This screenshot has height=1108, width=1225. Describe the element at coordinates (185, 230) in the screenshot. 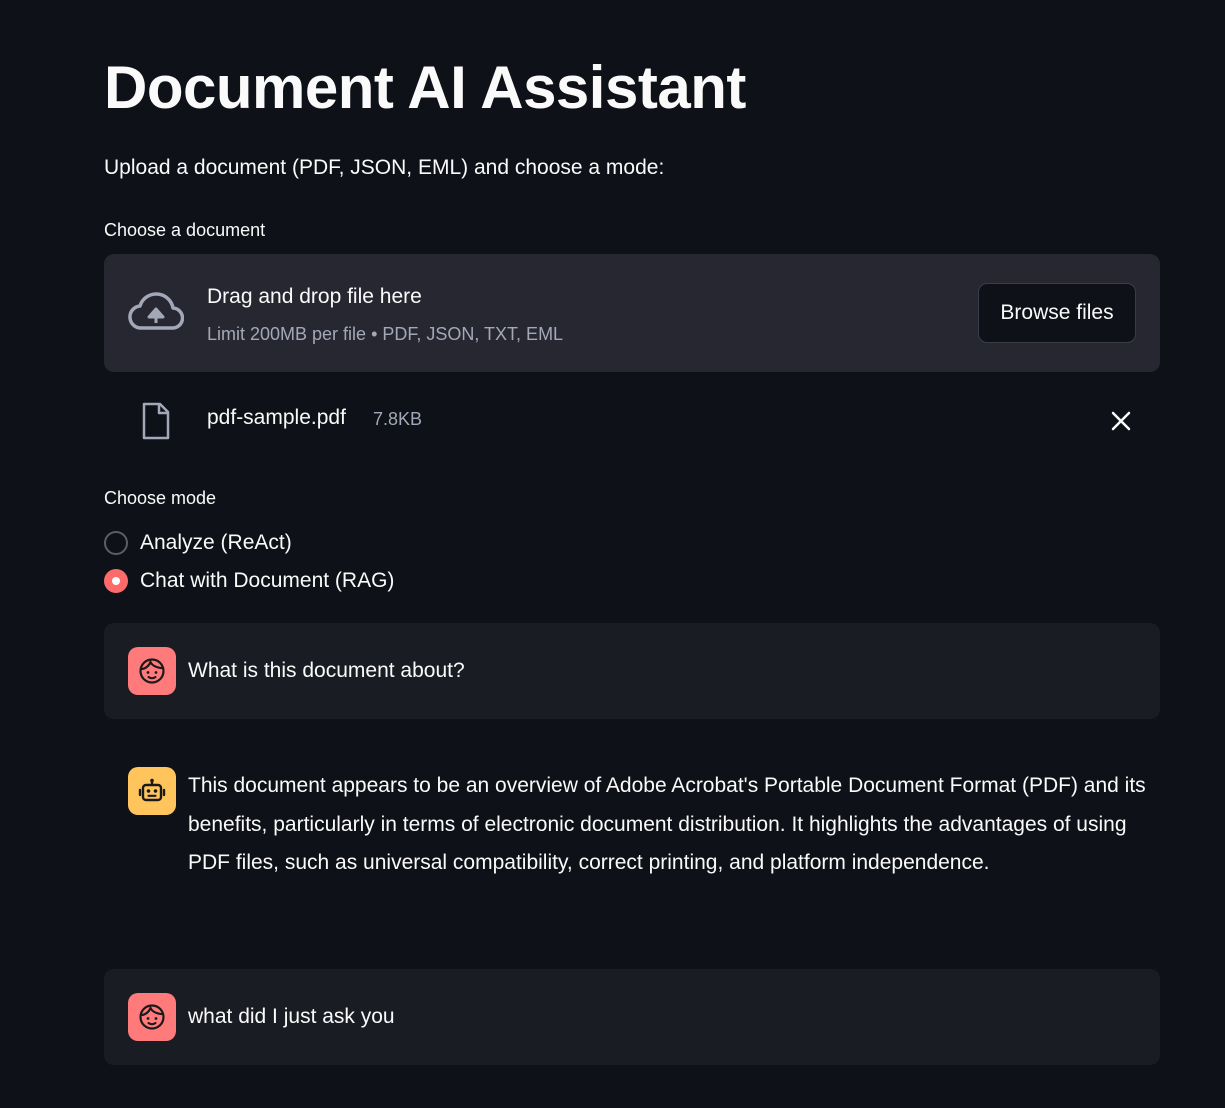

I see `uploader-label: Choose a document` at that location.